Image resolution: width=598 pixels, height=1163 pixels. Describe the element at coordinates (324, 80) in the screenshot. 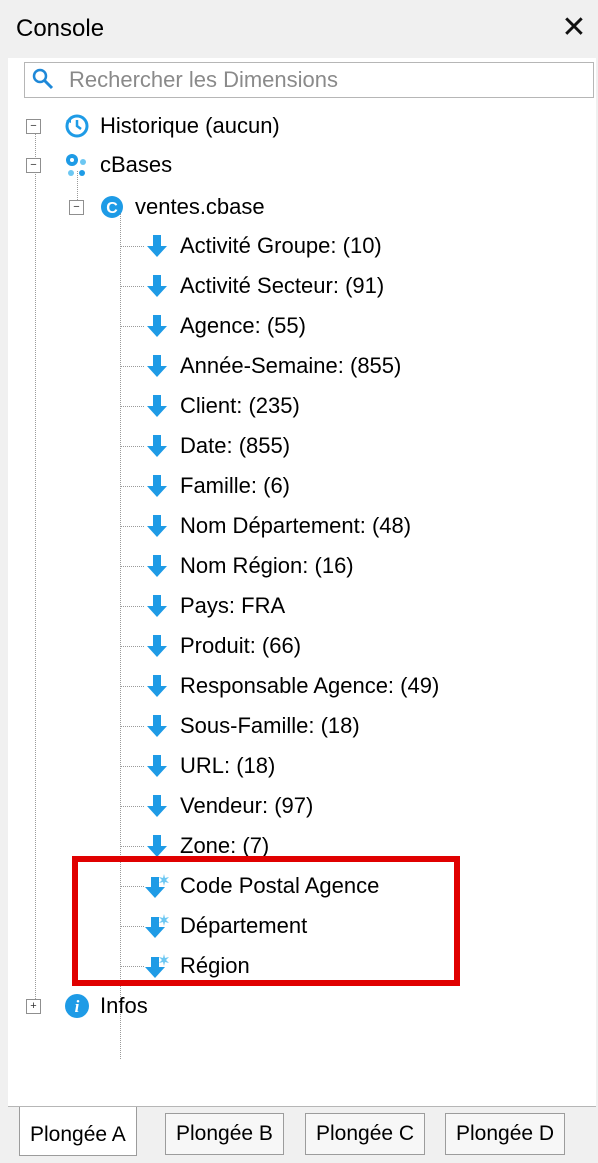

I see `search-input` at that location.